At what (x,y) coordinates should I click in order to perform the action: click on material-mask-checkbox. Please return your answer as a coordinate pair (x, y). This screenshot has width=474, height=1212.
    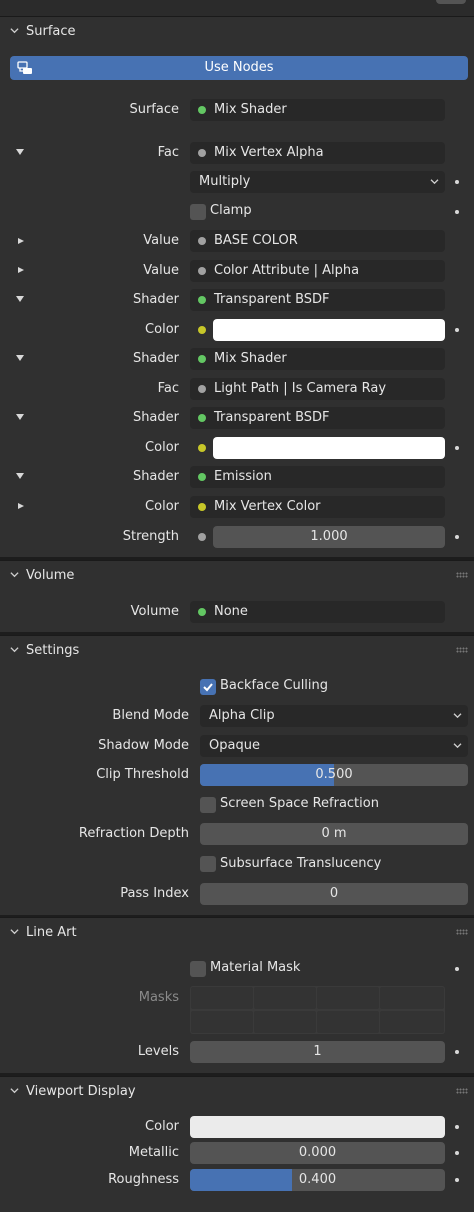
    Looking at the image, I should click on (198, 969).